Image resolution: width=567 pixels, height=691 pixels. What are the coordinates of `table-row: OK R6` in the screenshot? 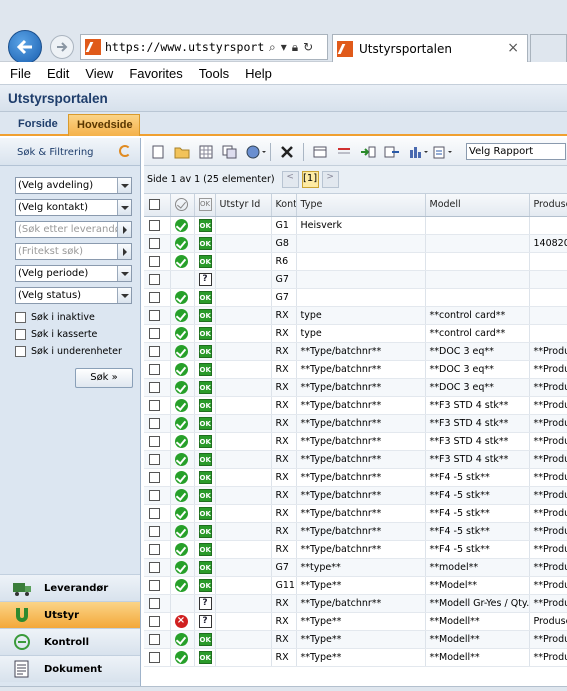 It's located at (355, 261).